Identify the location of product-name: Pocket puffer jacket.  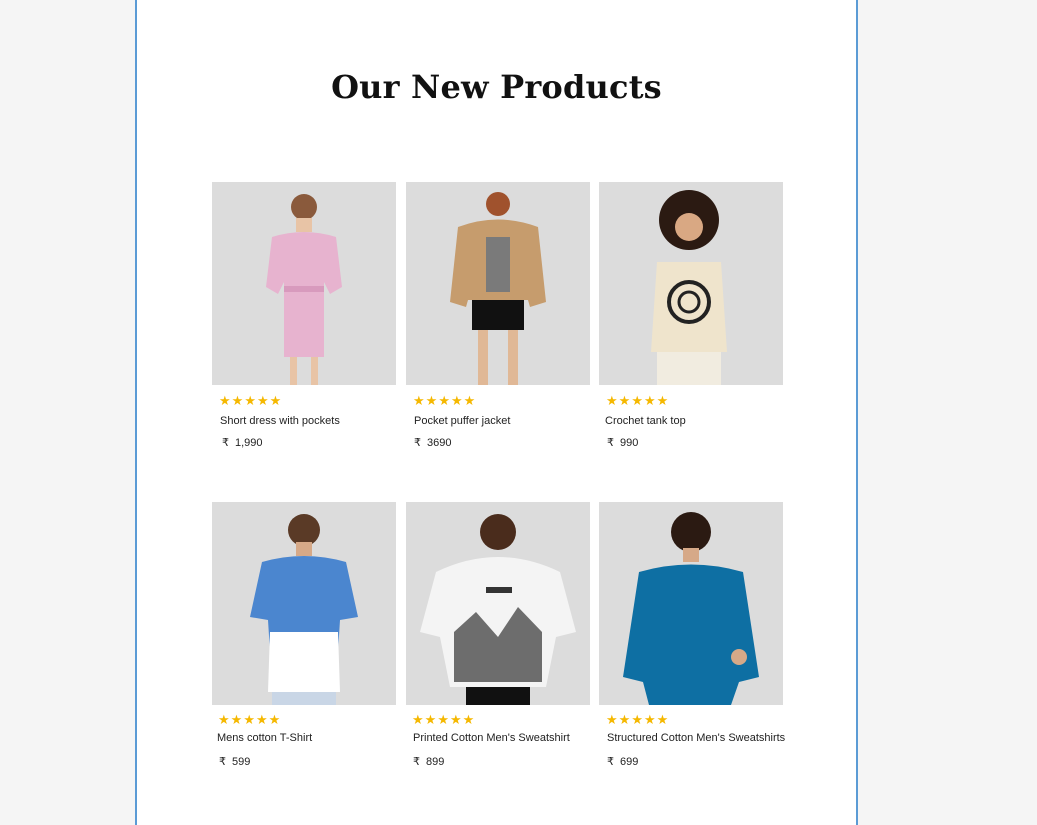
(462, 421).